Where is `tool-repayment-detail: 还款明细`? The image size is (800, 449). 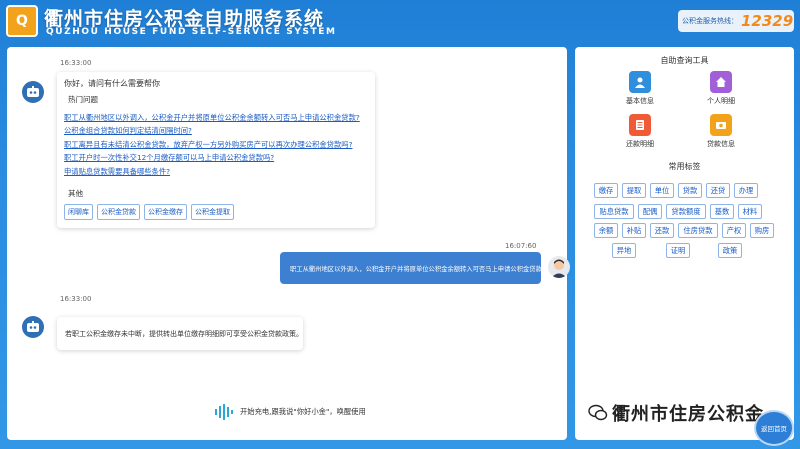 tool-repayment-detail: 还款明细 is located at coordinates (640, 131).